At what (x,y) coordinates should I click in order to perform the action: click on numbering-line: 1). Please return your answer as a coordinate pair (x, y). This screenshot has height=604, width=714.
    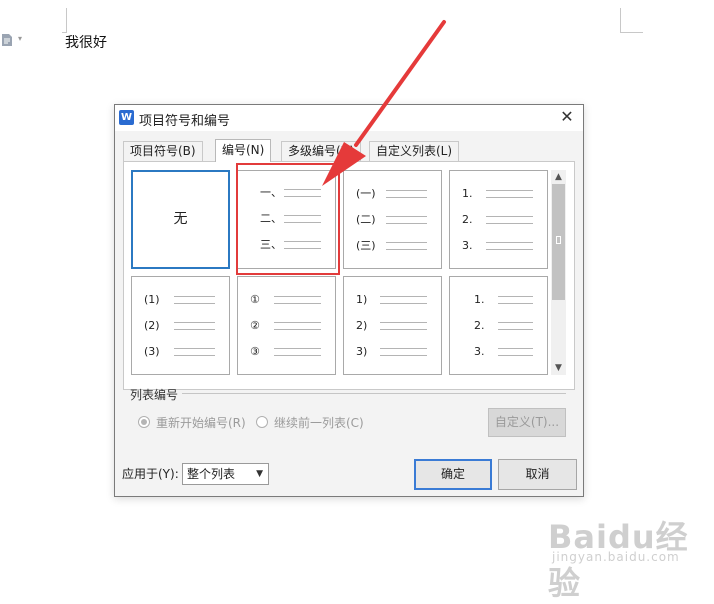
    Looking at the image, I should click on (392, 300).